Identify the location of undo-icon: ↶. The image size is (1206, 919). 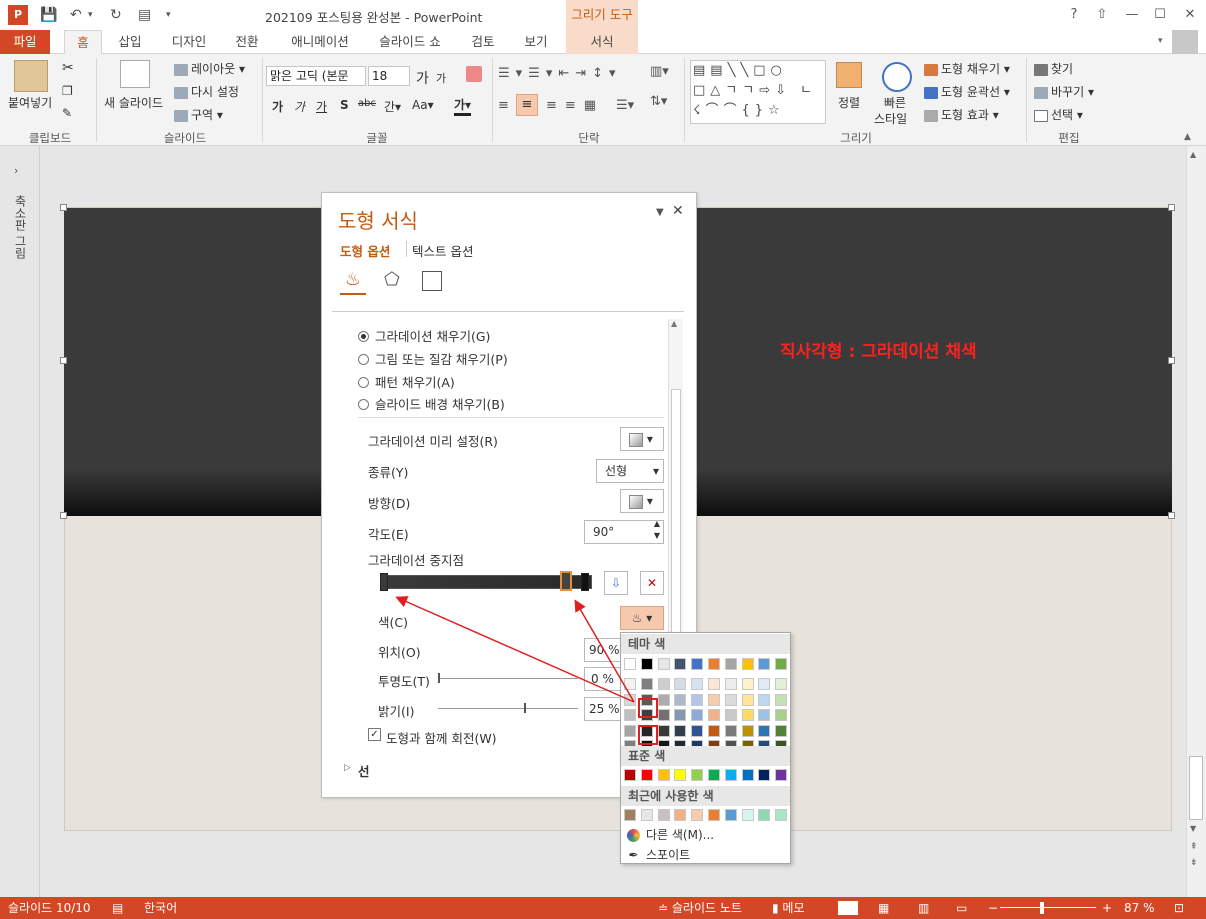
(76, 15).